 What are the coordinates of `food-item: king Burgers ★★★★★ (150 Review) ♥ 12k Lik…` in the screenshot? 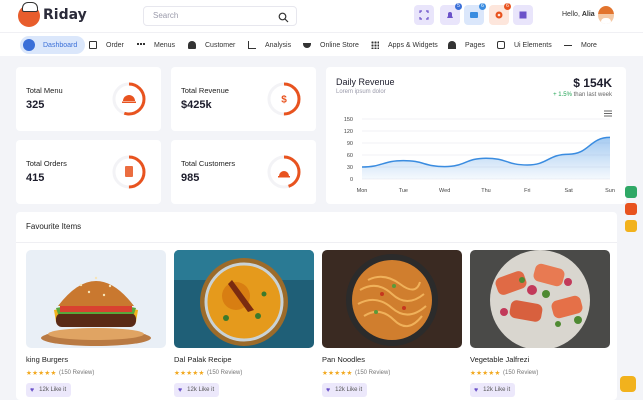 It's located at (96, 323).